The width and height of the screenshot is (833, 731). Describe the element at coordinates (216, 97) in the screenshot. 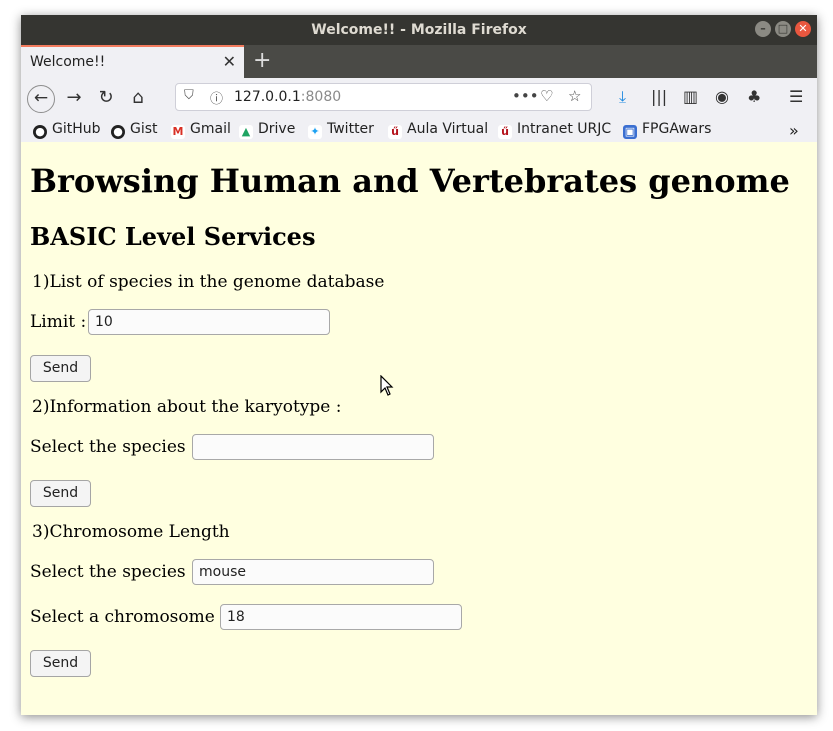

I see `site-info-icon: ⓘ` at that location.